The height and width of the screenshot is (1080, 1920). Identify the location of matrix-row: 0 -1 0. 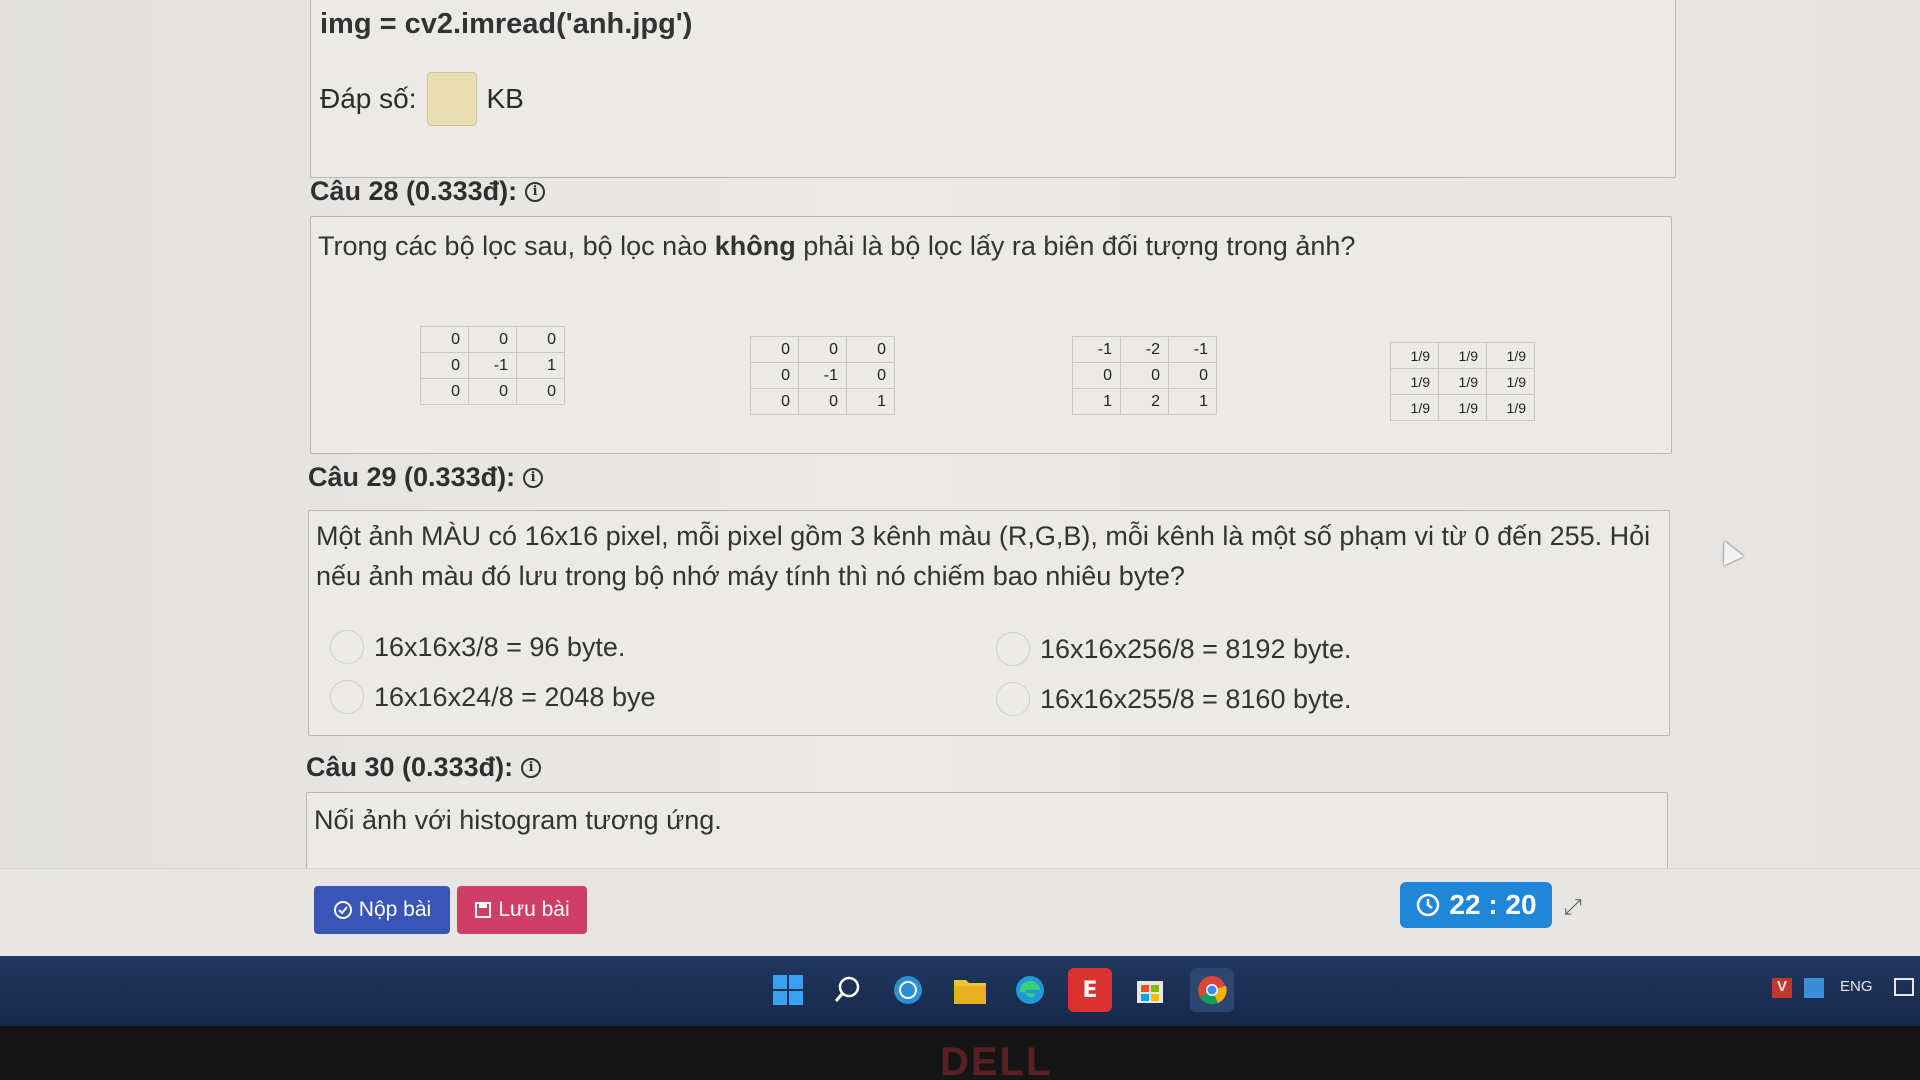
(822, 375).